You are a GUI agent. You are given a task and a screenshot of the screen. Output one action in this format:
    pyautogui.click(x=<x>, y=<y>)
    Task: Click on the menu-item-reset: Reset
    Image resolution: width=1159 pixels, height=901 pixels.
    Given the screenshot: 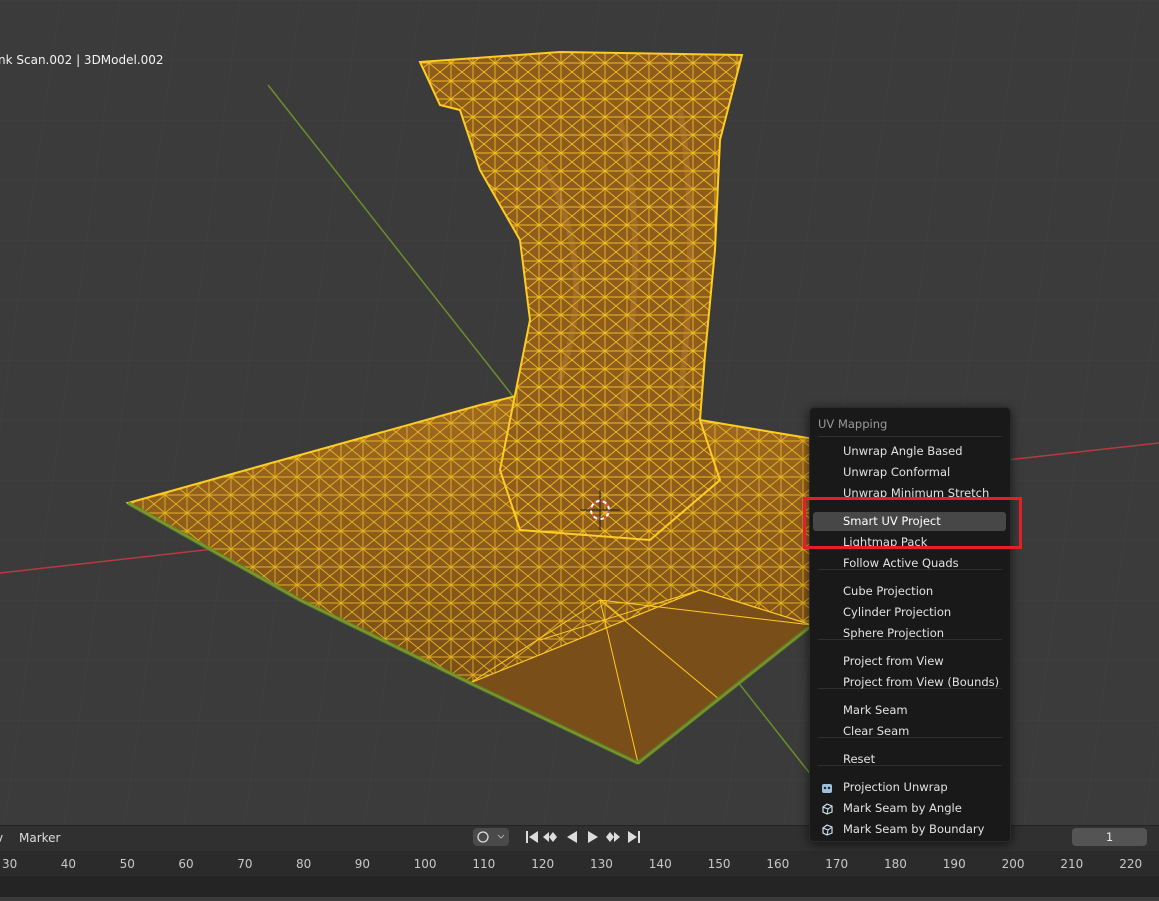 What is the action you would take?
    pyautogui.click(x=909, y=759)
    